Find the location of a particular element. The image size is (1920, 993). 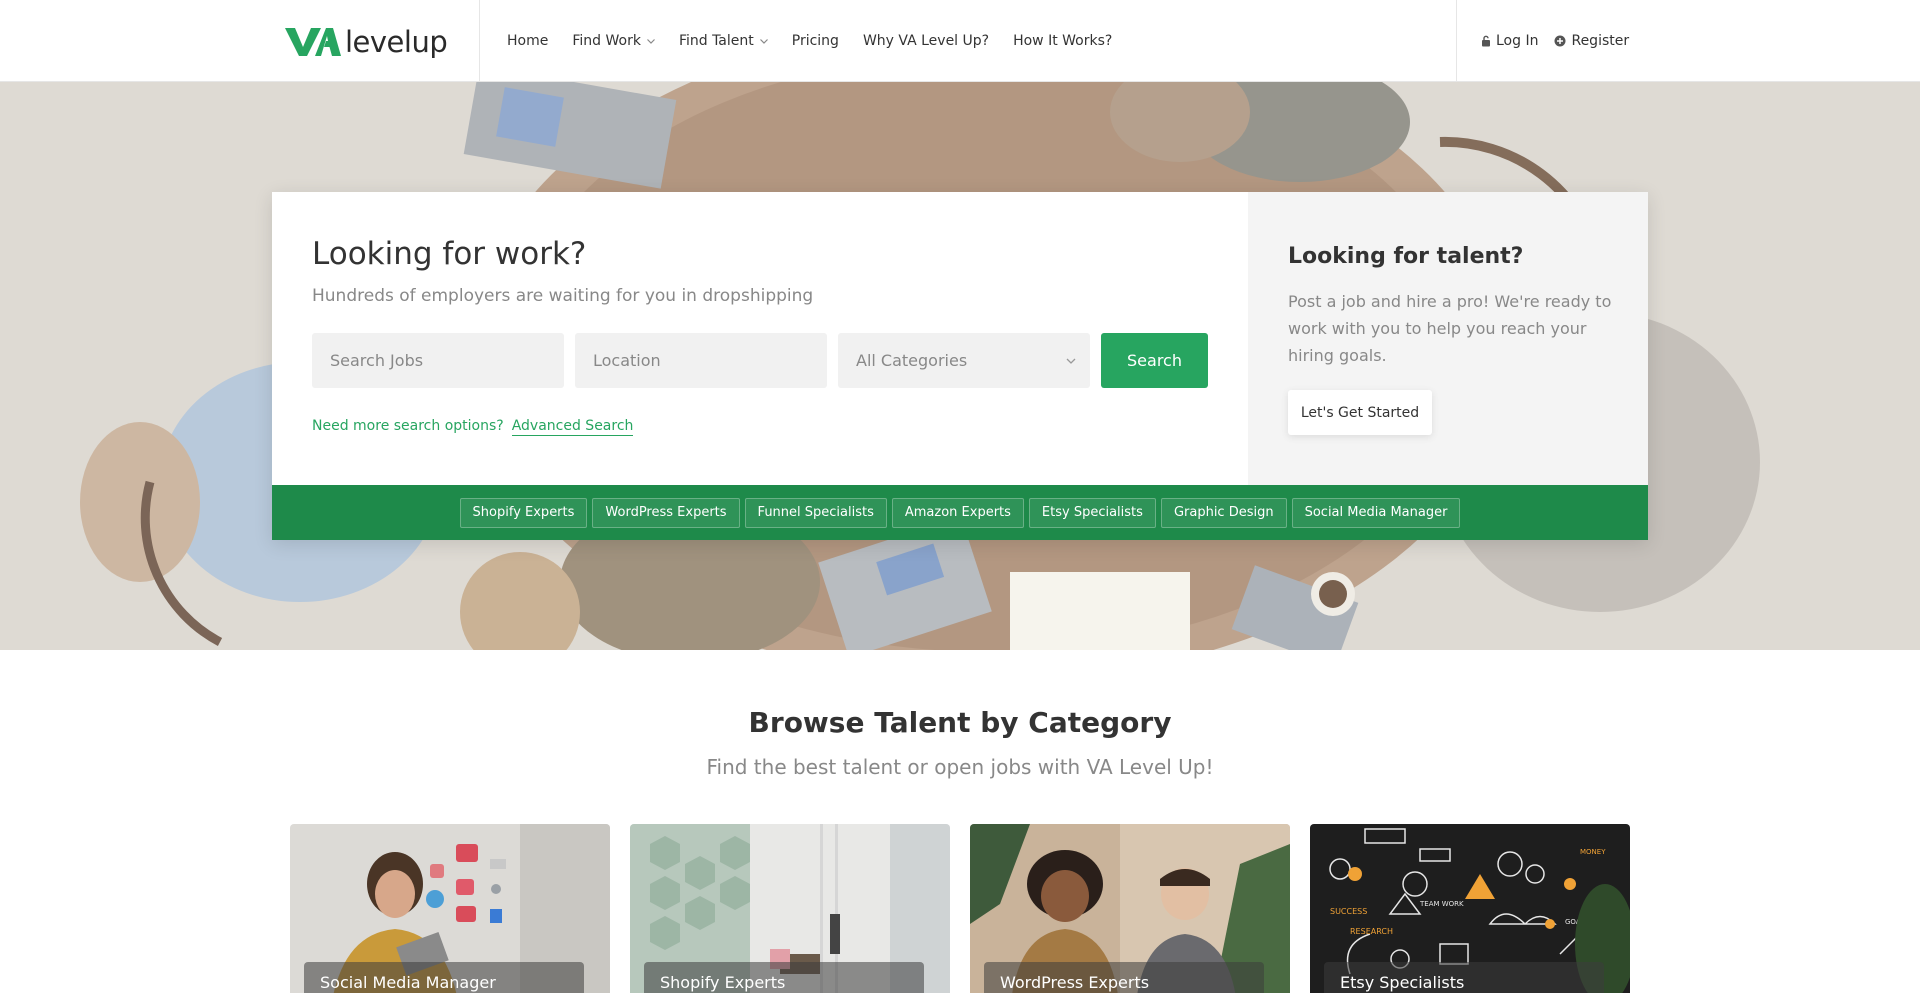

brand-logo: levelup is located at coordinates (365, 42).